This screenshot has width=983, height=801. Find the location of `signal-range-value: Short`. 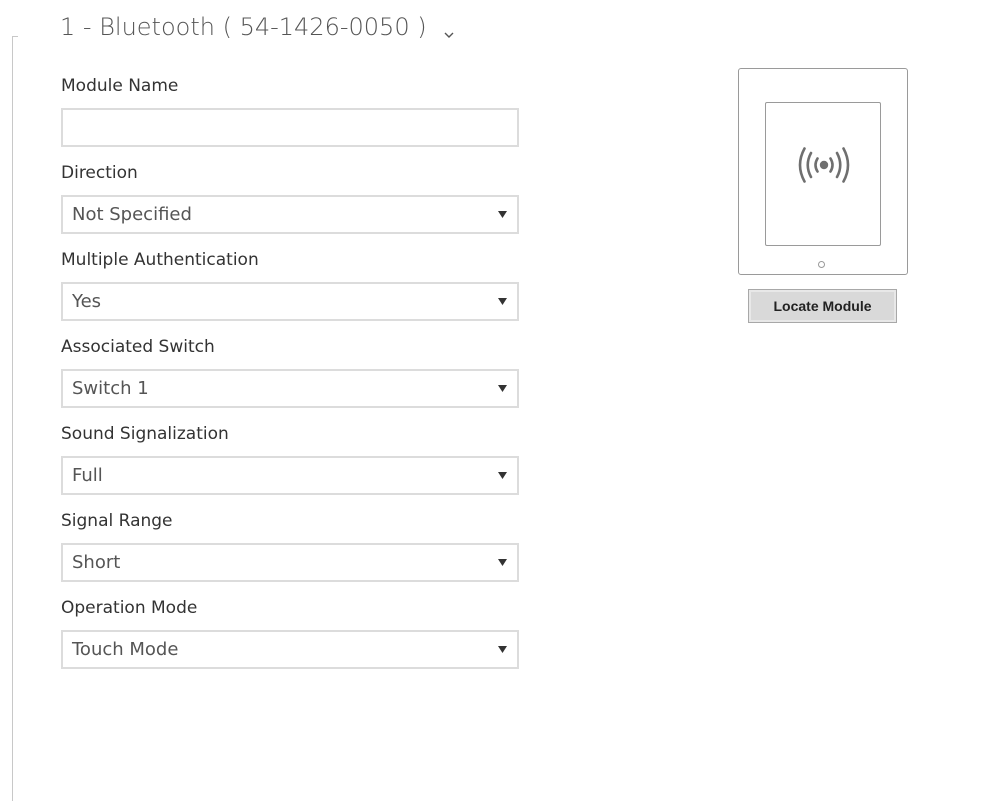

signal-range-value: Short is located at coordinates (96, 562).